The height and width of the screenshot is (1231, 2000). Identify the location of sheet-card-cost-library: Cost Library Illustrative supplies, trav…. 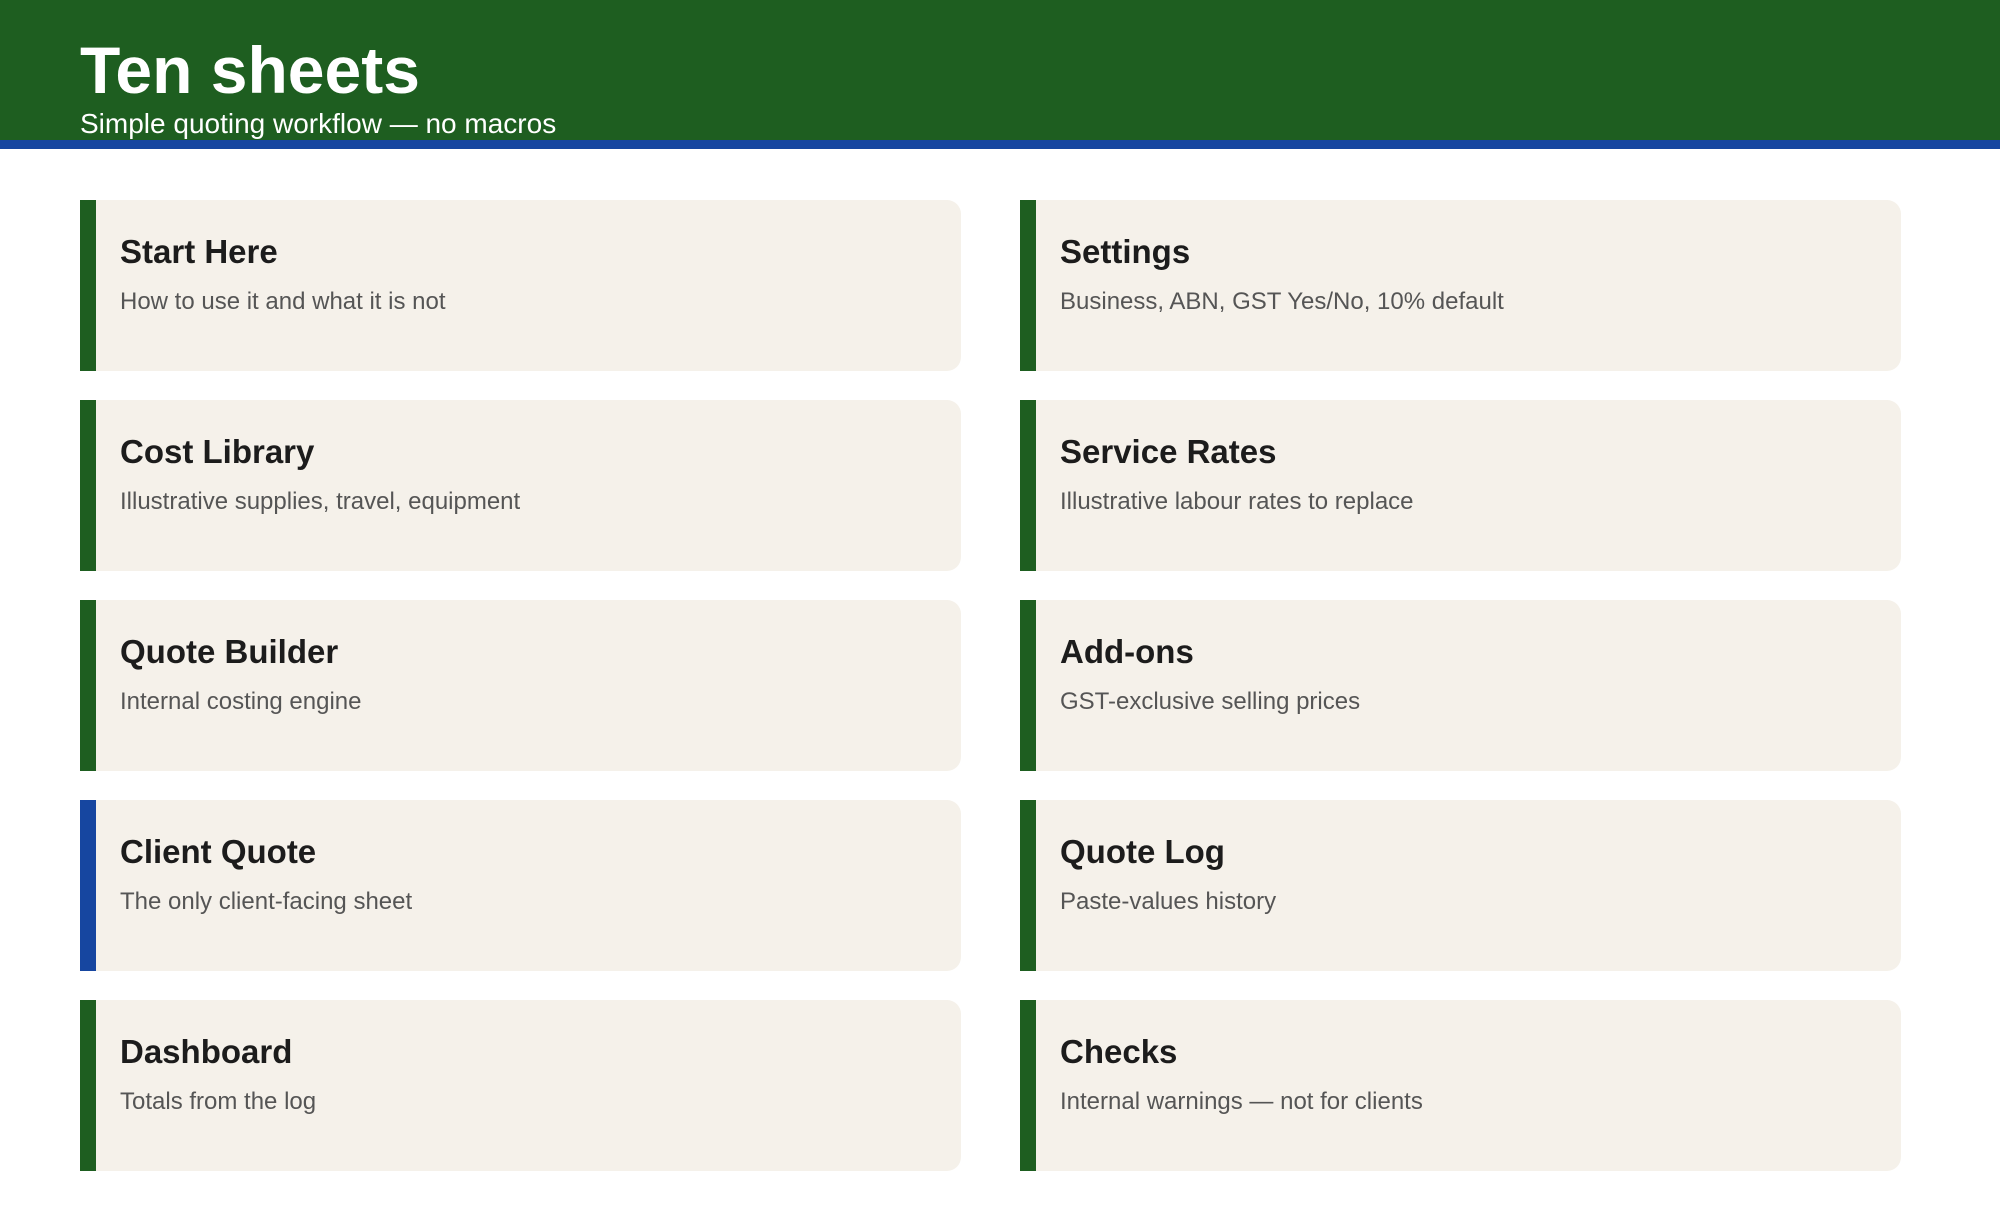
(520, 485).